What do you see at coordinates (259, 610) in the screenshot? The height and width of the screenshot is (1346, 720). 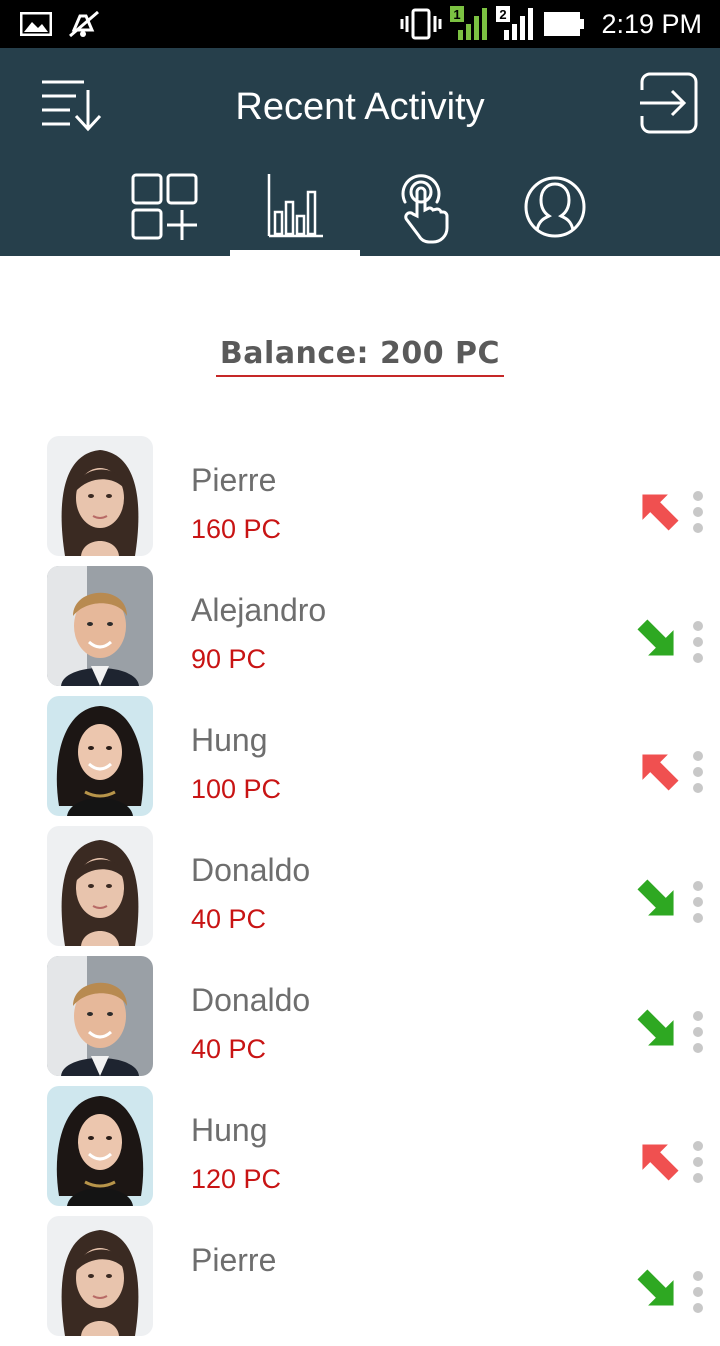 I see `contact-name: Alejandro` at bounding box center [259, 610].